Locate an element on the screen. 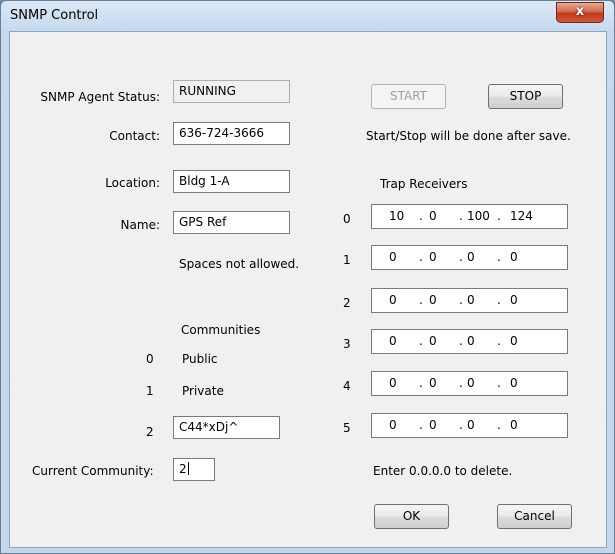 The image size is (615, 554). title-bar: SNMP Control x is located at coordinates (307, 16).